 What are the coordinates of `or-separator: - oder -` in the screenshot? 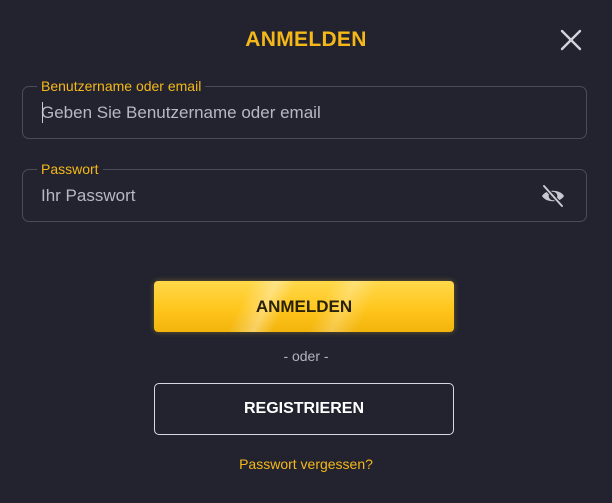 It's located at (306, 356).